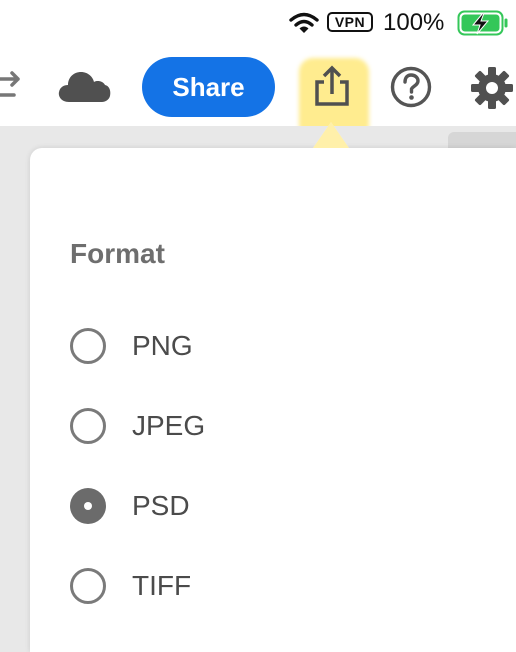 This screenshot has height=652, width=516. What do you see at coordinates (117, 253) in the screenshot?
I see `format-heading: Format` at bounding box center [117, 253].